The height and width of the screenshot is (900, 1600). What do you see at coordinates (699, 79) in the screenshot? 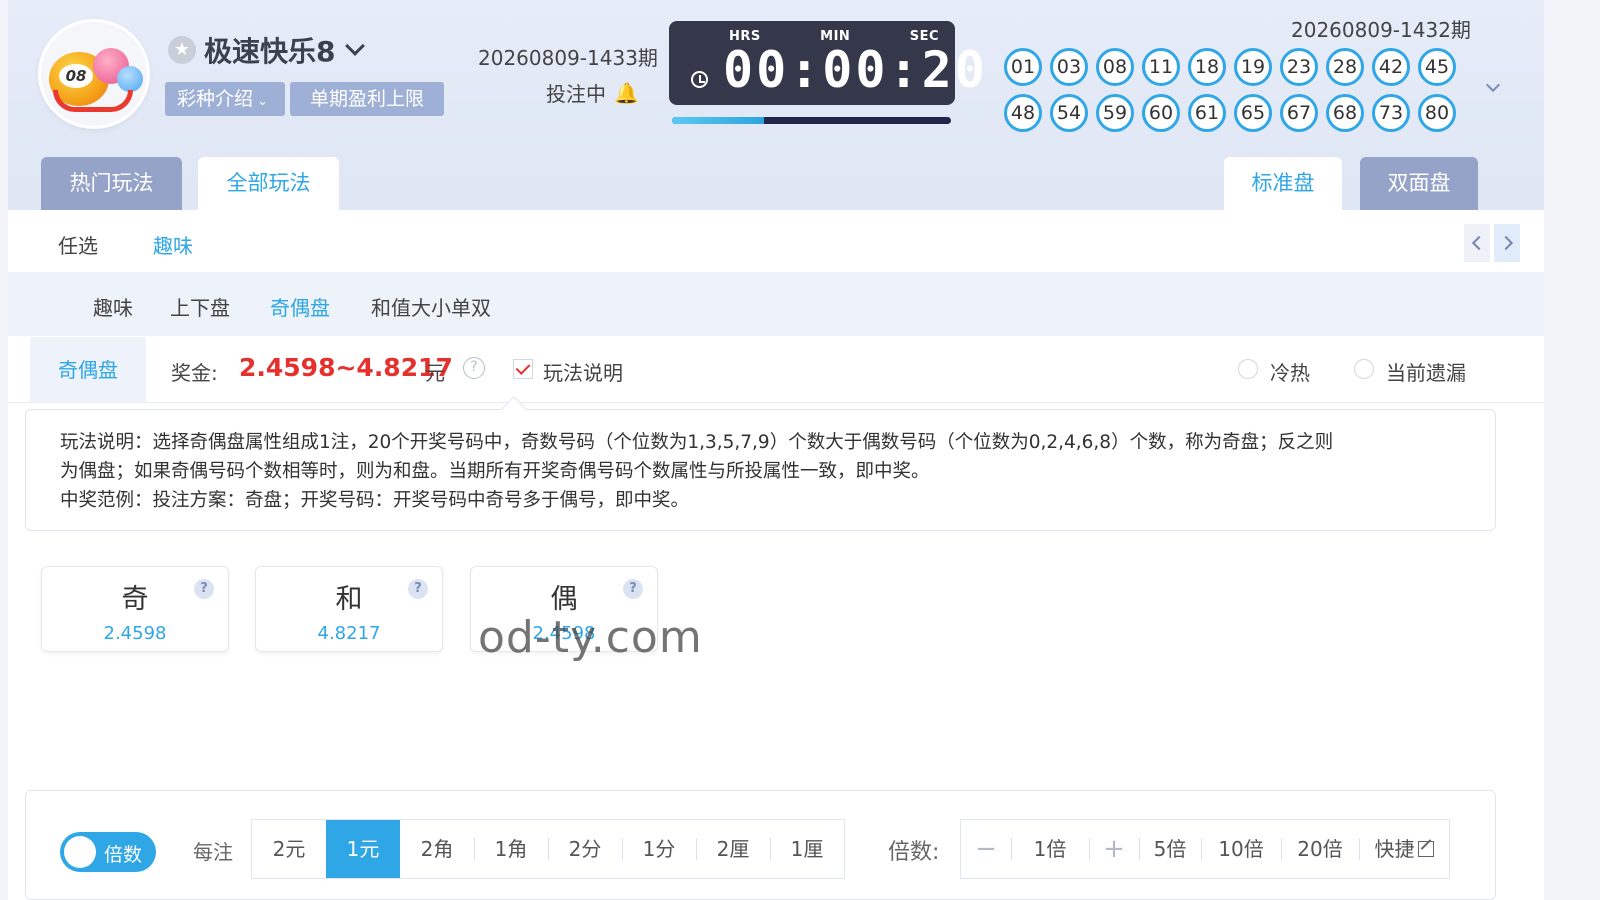
I see `alarm-clock-icon` at bounding box center [699, 79].